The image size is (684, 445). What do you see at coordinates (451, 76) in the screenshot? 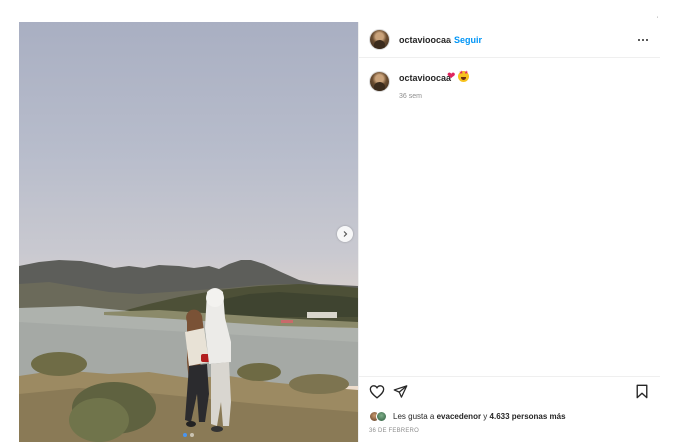
I see `heart-icon: ❤` at bounding box center [451, 76].